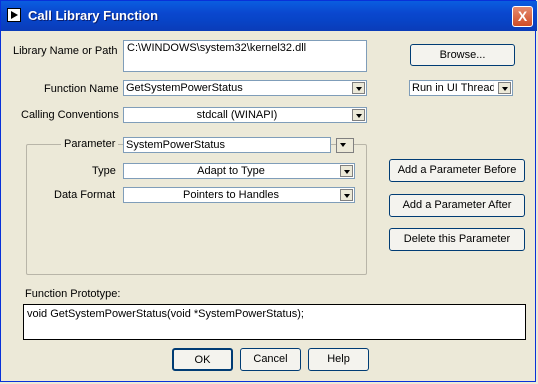 The image size is (538, 384). What do you see at coordinates (184, 88) in the screenshot?
I see `function-name-value: GetSystemPowerStatus` at bounding box center [184, 88].